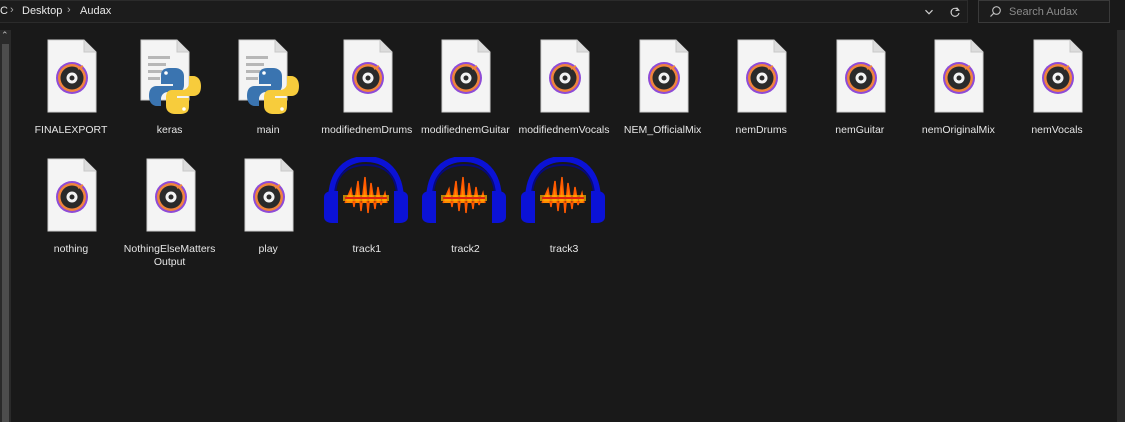 The width and height of the screenshot is (1125, 422). I want to click on file-item: play, so click(268, 217).